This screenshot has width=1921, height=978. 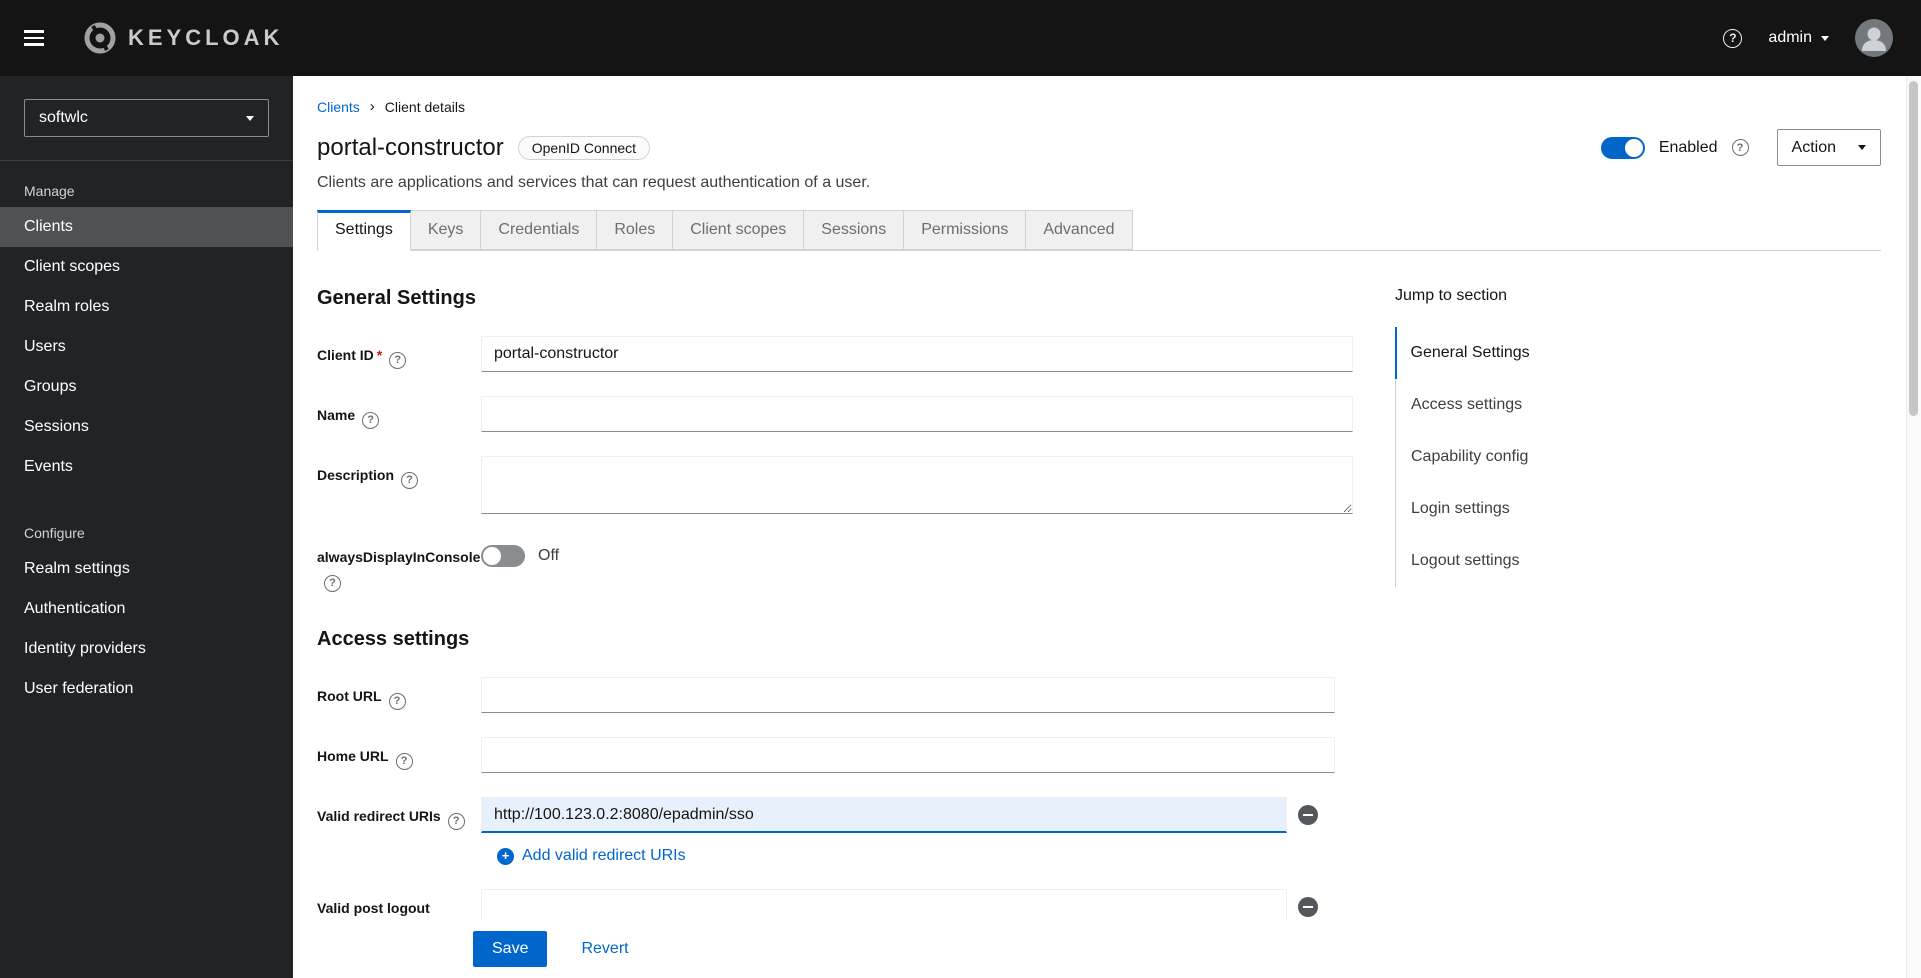 What do you see at coordinates (1099, 106) in the screenshot?
I see `breadcrumb: Clients Client details` at bounding box center [1099, 106].